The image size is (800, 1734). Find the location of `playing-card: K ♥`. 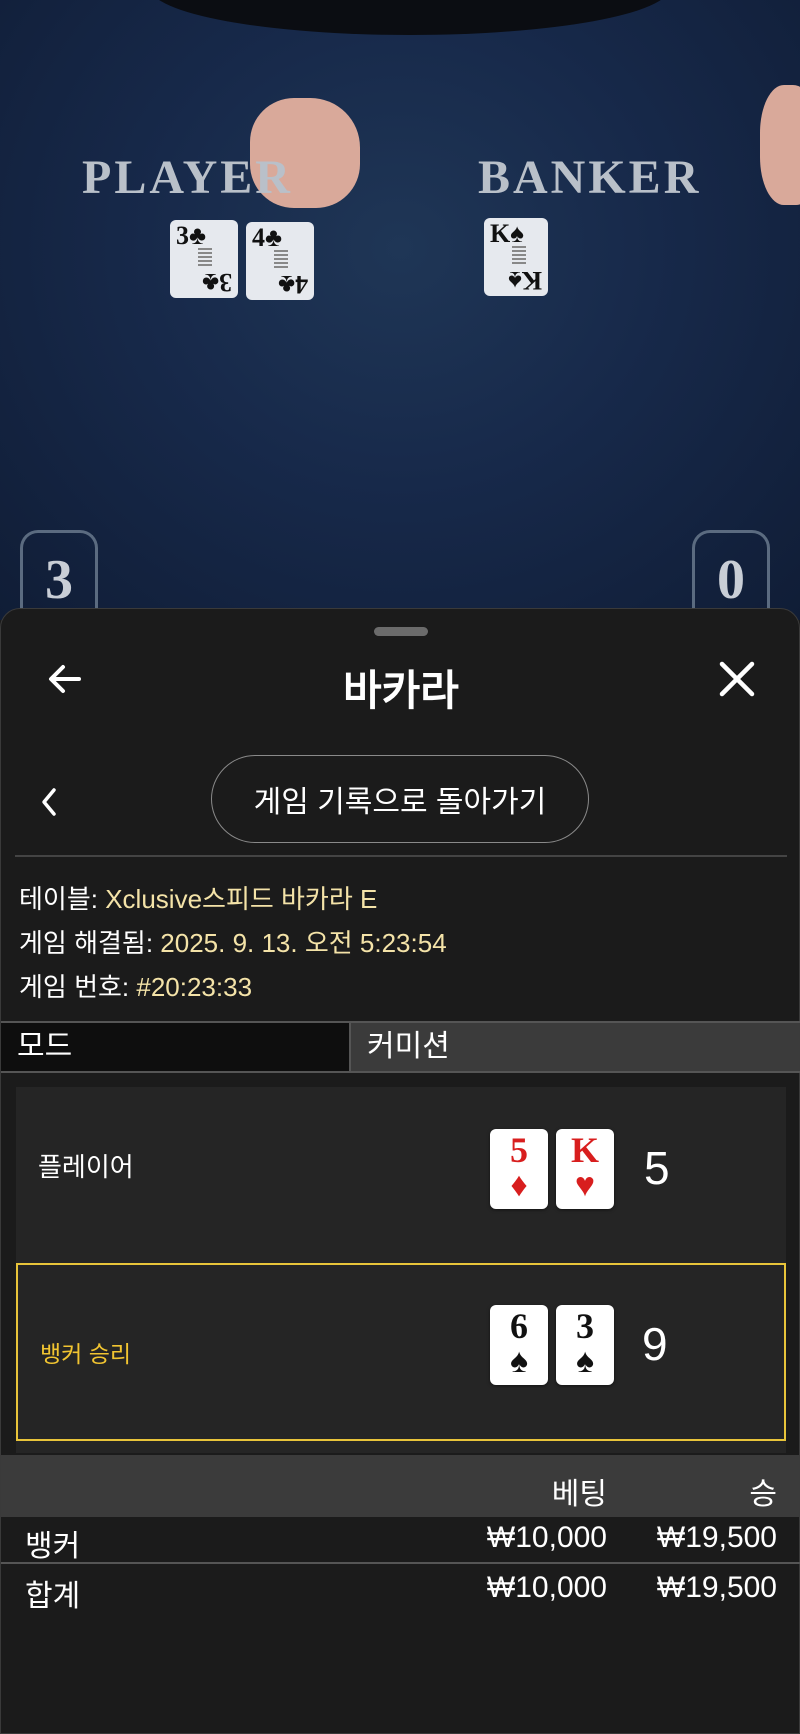

playing-card: K ♥ is located at coordinates (585, 1169).